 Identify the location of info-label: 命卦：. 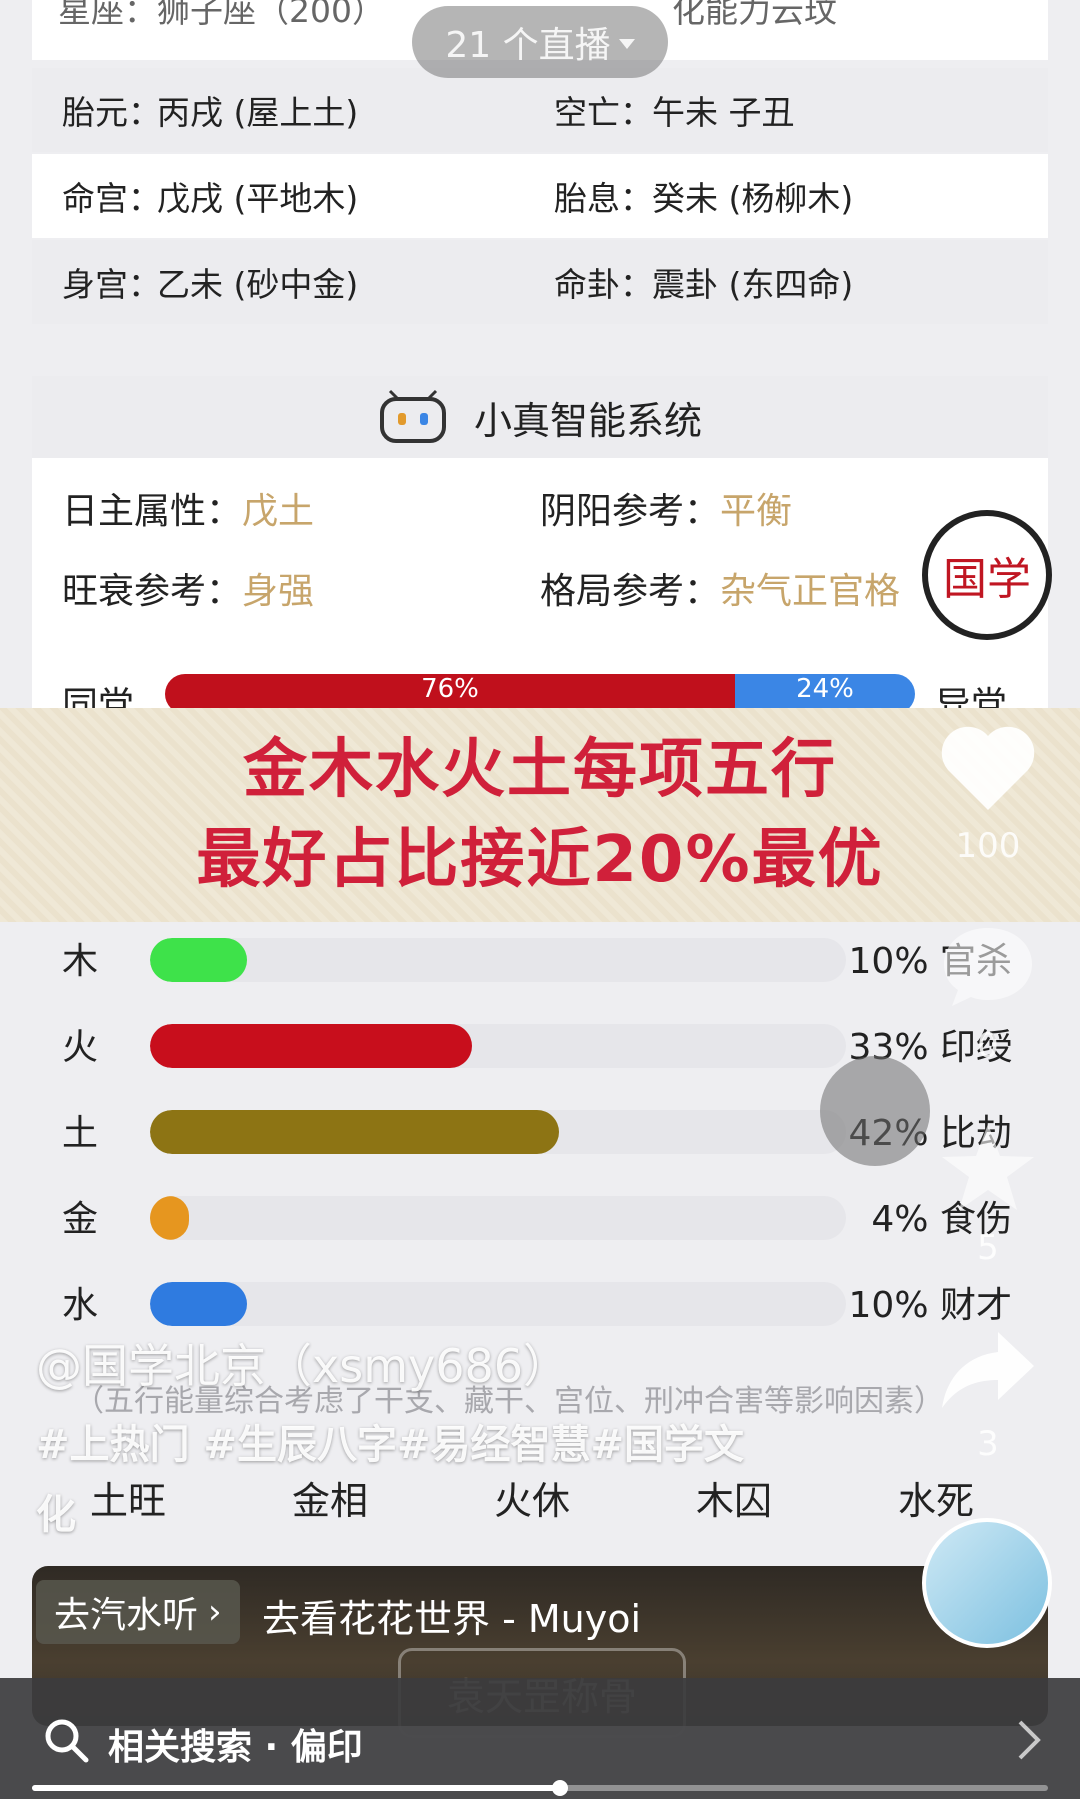
(603, 284).